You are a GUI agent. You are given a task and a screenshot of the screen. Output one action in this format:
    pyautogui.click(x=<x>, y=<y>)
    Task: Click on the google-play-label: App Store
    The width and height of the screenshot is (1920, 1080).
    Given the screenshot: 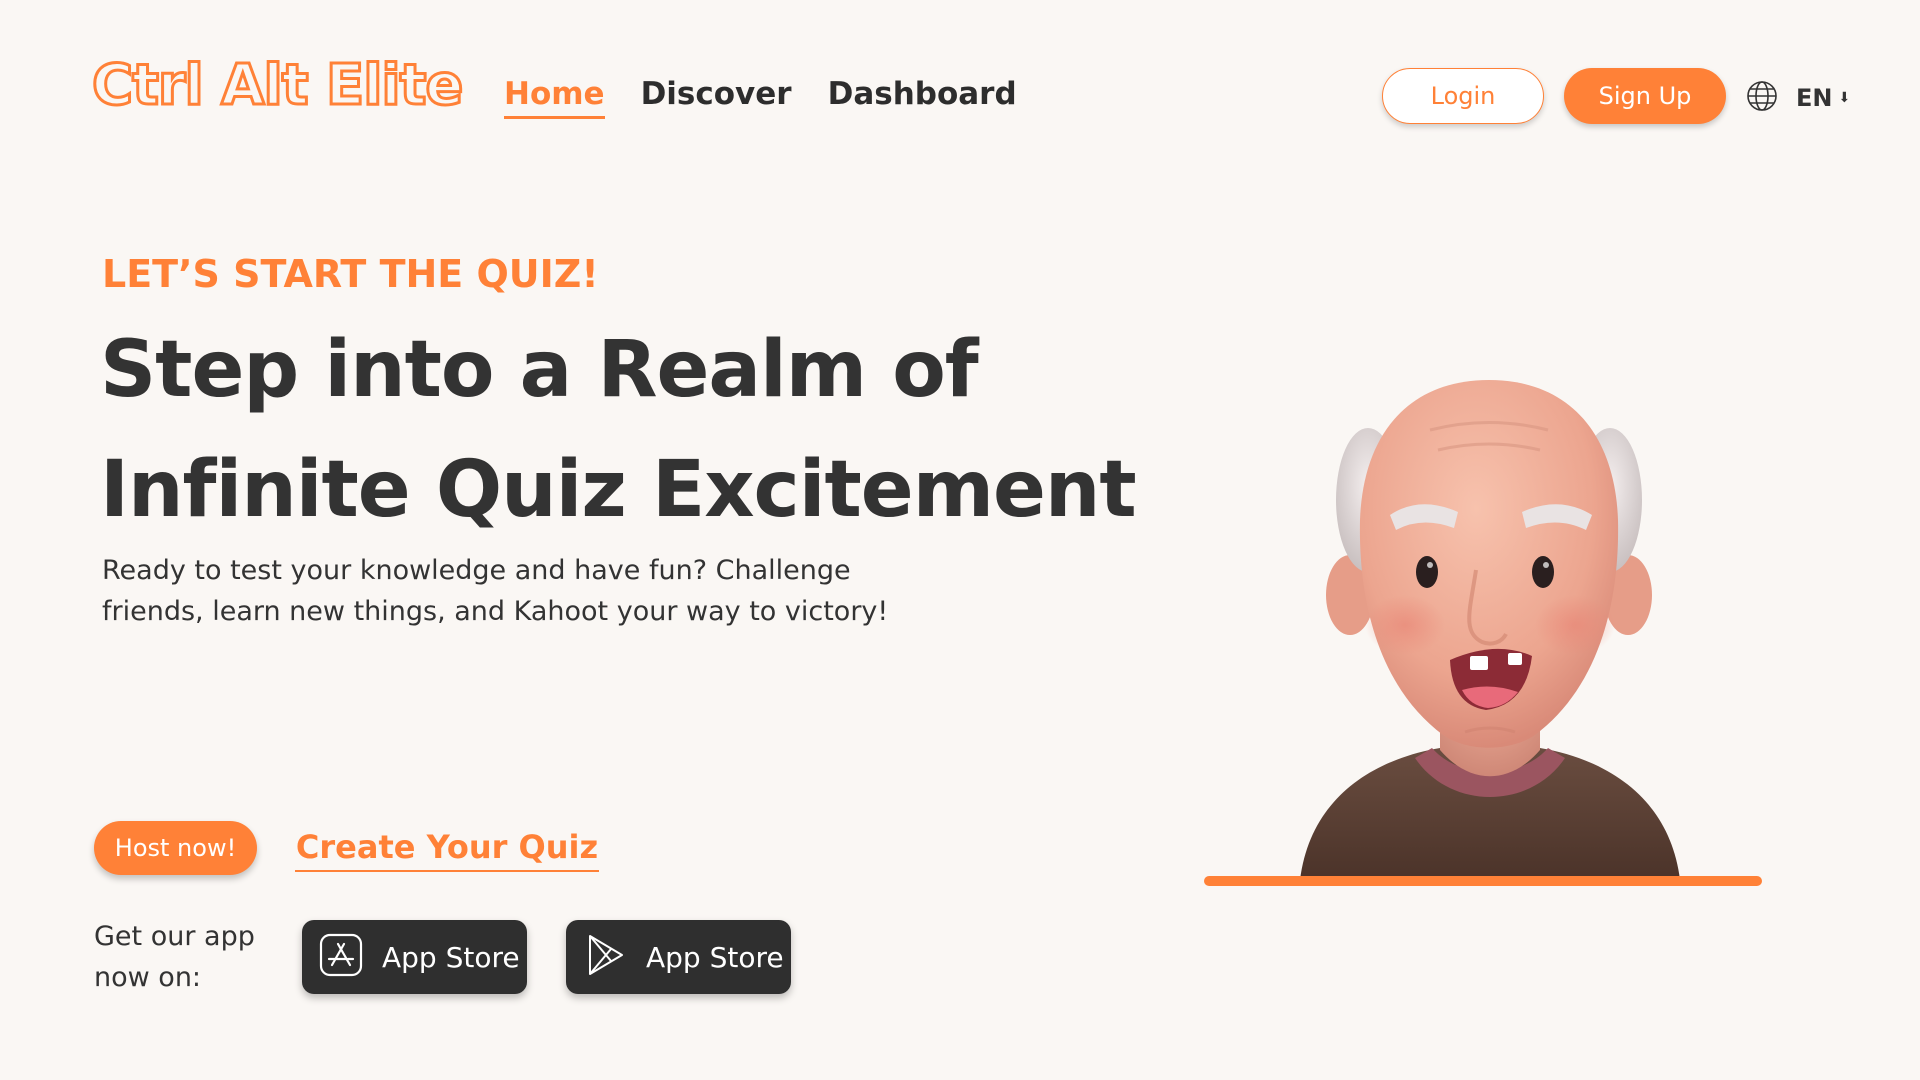 What is the action you would take?
    pyautogui.click(x=715, y=957)
    